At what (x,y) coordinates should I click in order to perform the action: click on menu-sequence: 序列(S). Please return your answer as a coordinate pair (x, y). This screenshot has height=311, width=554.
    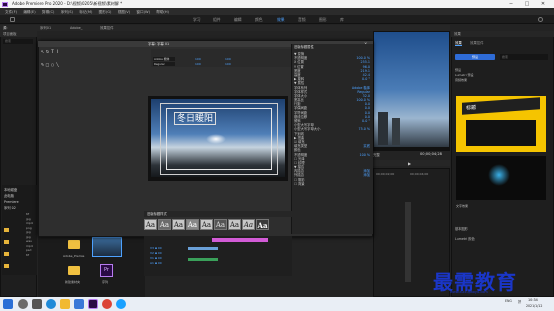
    Looking at the image, I should click on (67, 12).